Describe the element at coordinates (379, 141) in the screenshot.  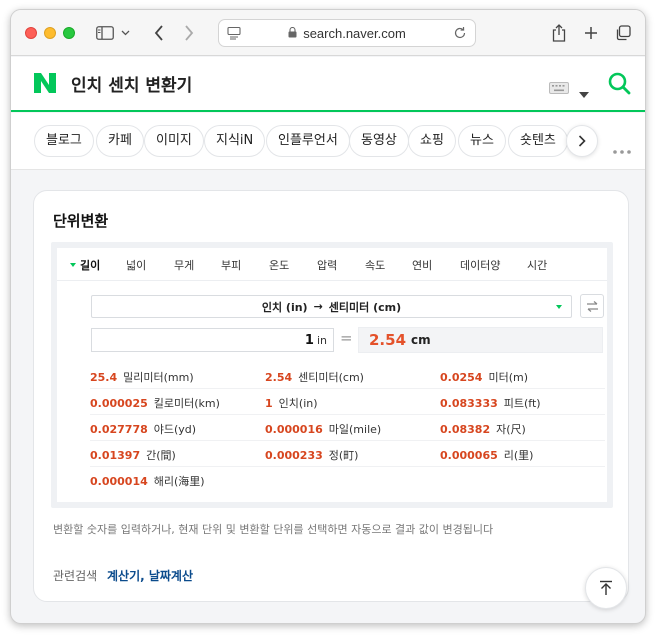
I see `tab-video: 동영상` at that location.